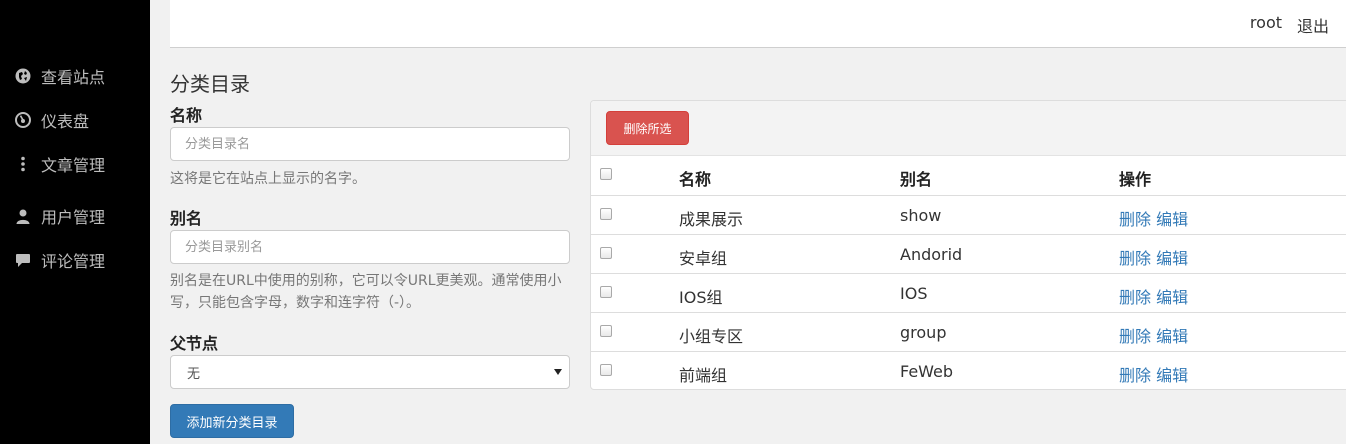 This screenshot has width=1346, height=444. What do you see at coordinates (186, 218) in the screenshot?
I see `slug-label: 别名` at bounding box center [186, 218].